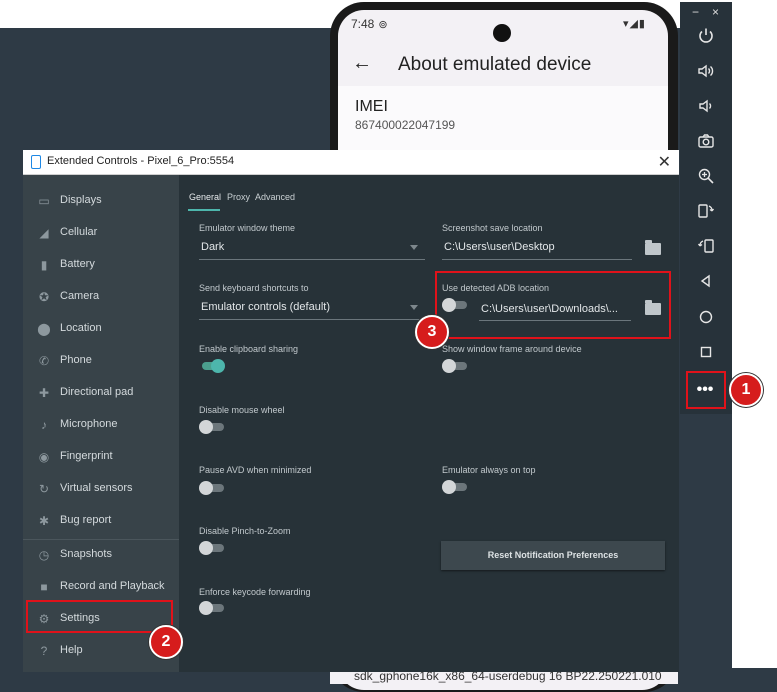 The image size is (777, 692). What do you see at coordinates (362, 63) in the screenshot?
I see `back-arrow-icon: ←` at bounding box center [362, 63].